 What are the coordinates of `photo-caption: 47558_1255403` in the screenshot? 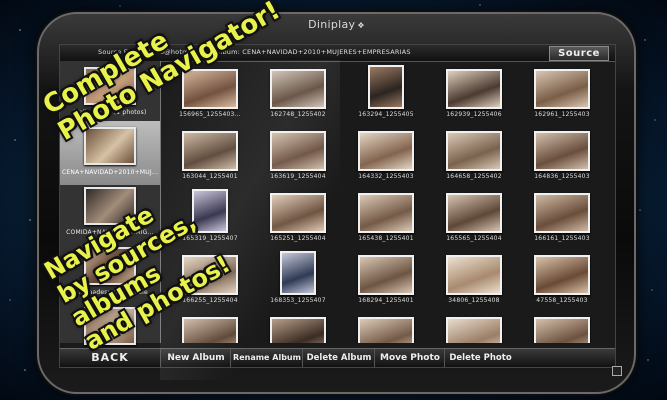 It's located at (562, 300).